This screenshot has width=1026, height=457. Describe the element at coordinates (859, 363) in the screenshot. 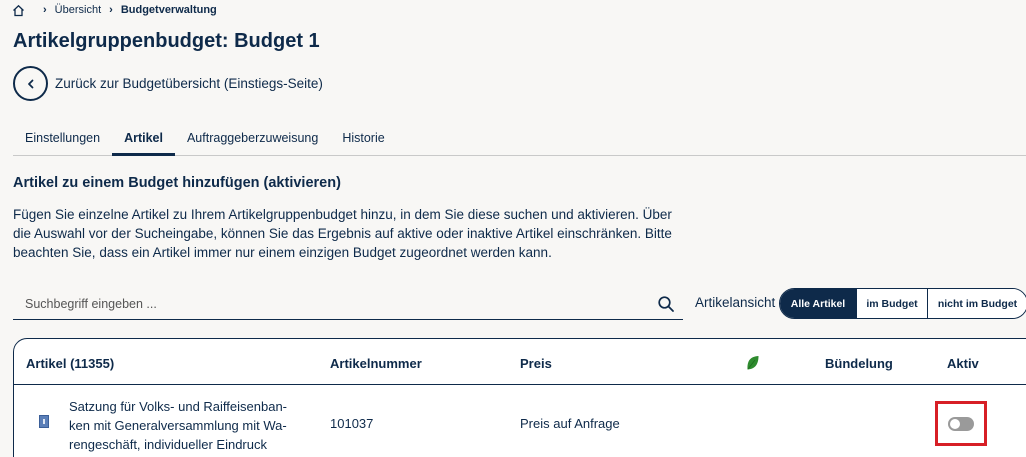

I see `header-bundling: Bündelung` at that location.